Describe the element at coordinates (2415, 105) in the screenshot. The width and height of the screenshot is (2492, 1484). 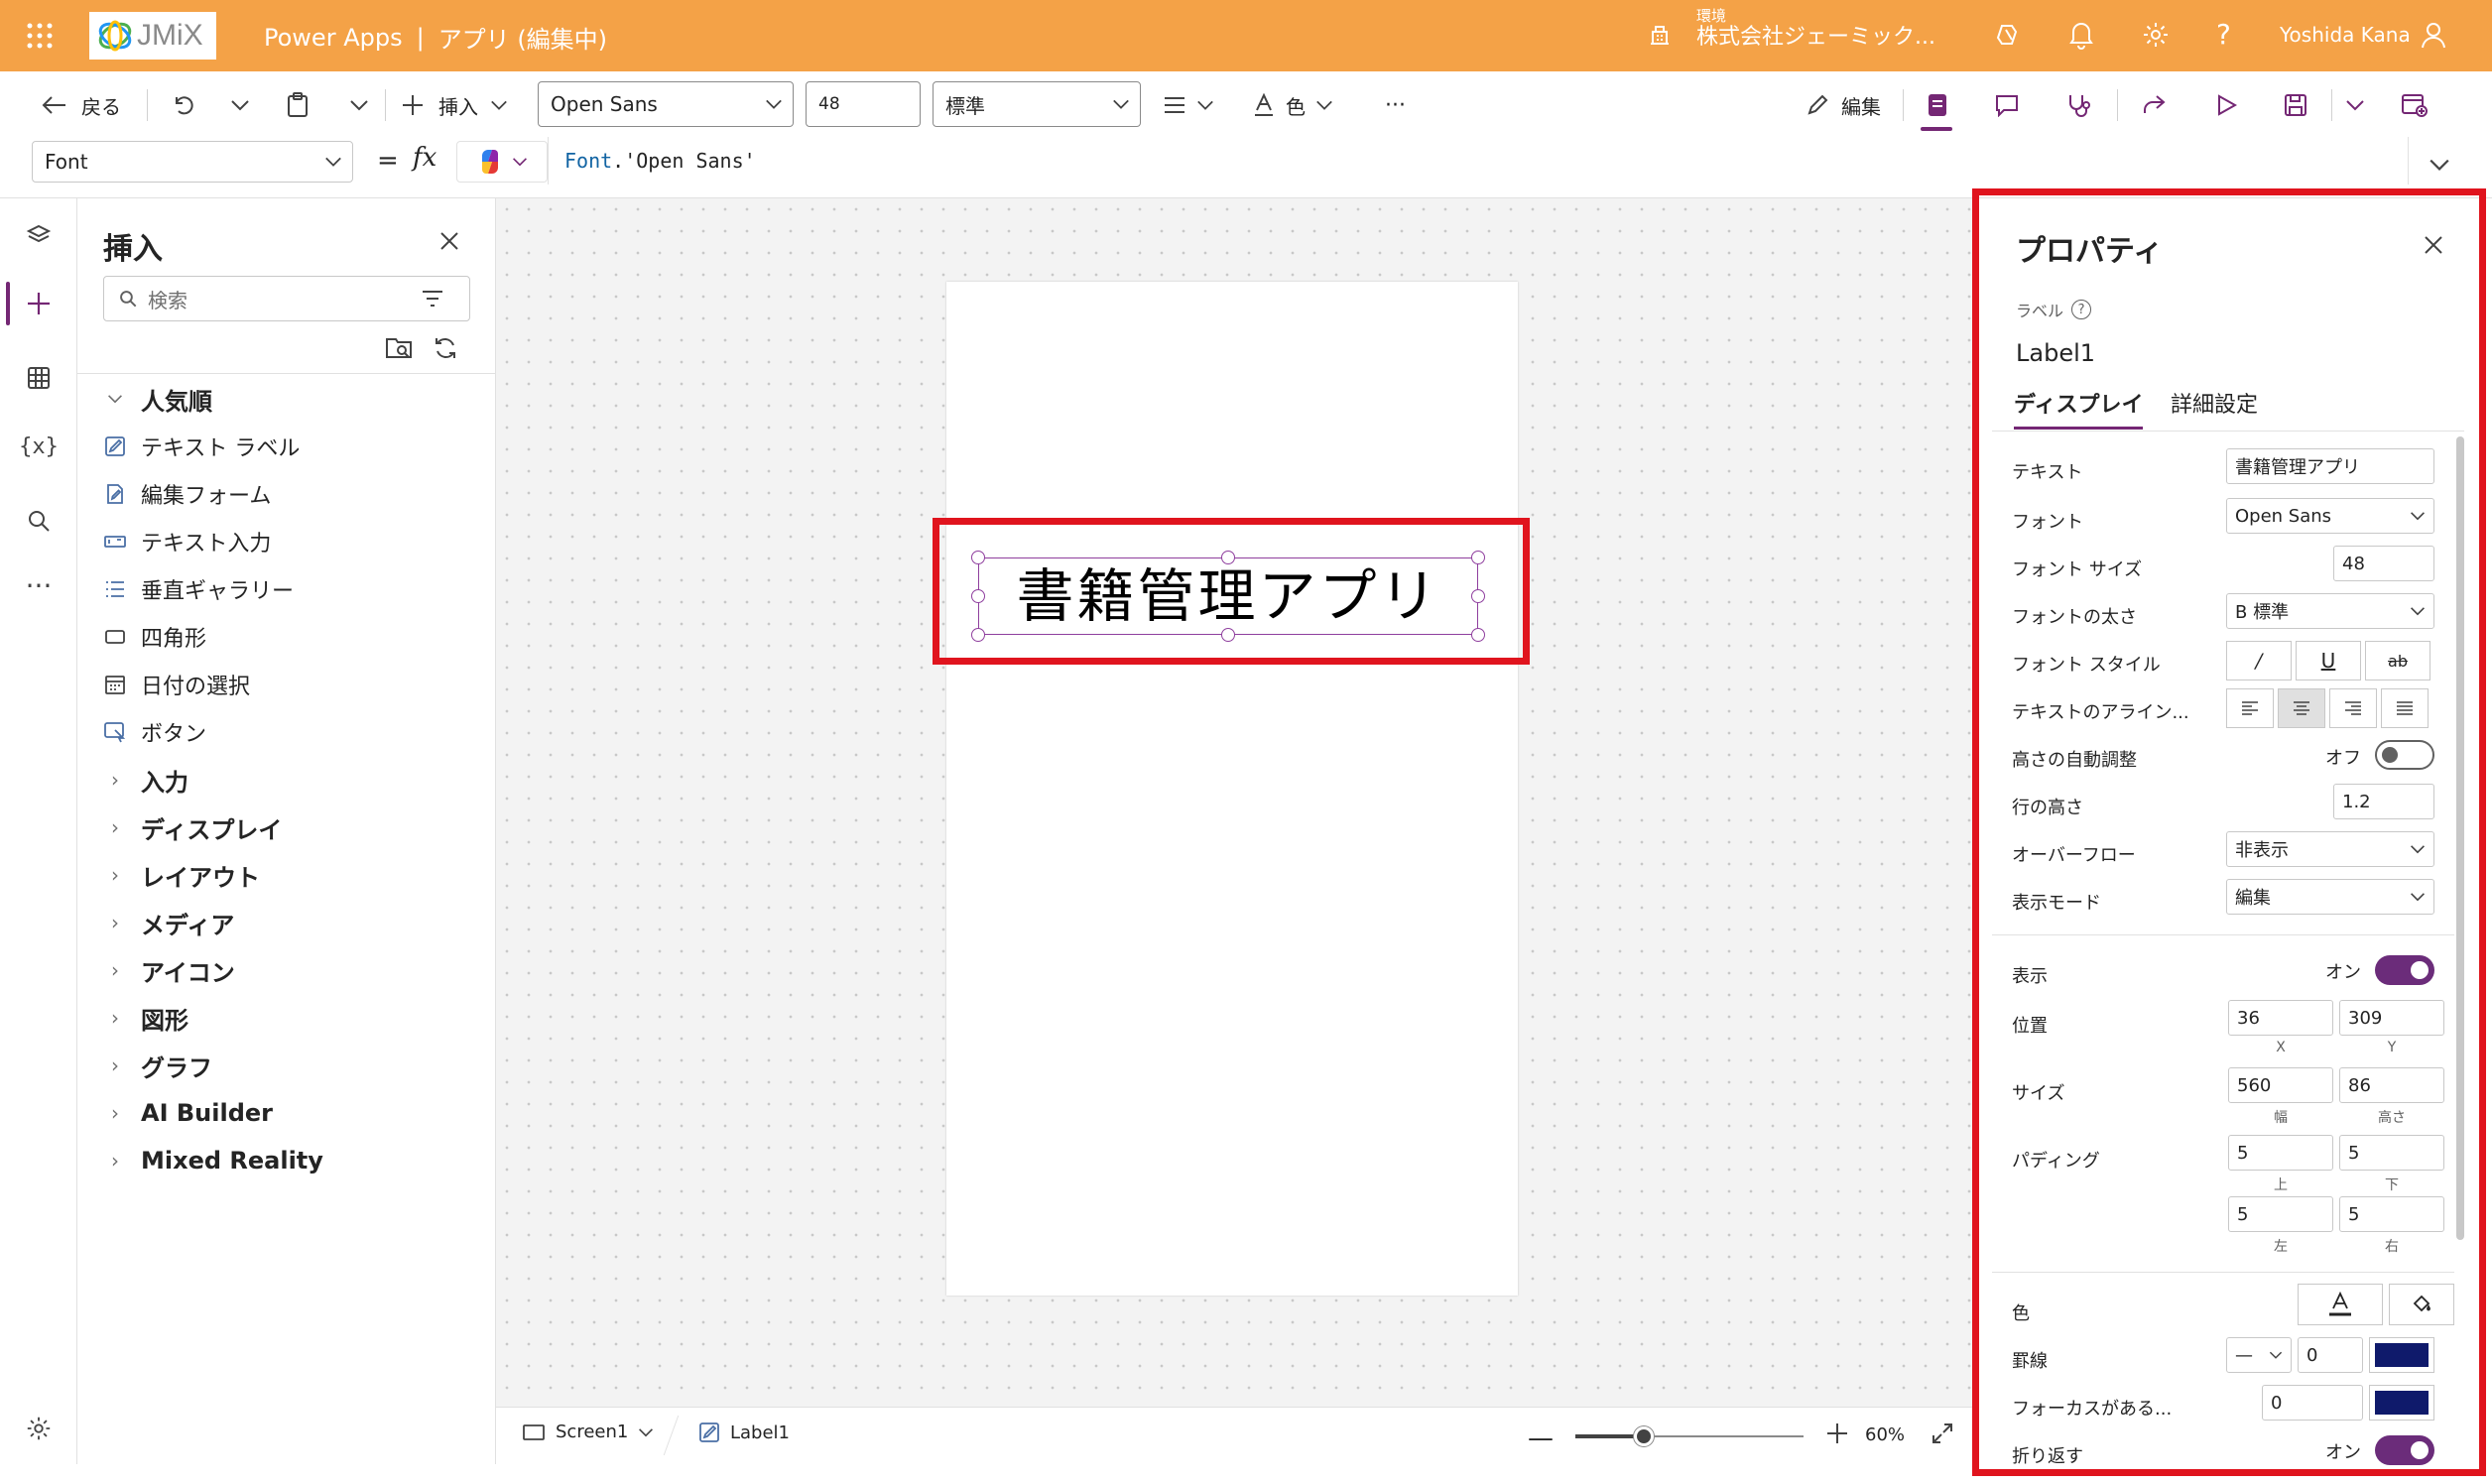
I see `publish-button` at that location.